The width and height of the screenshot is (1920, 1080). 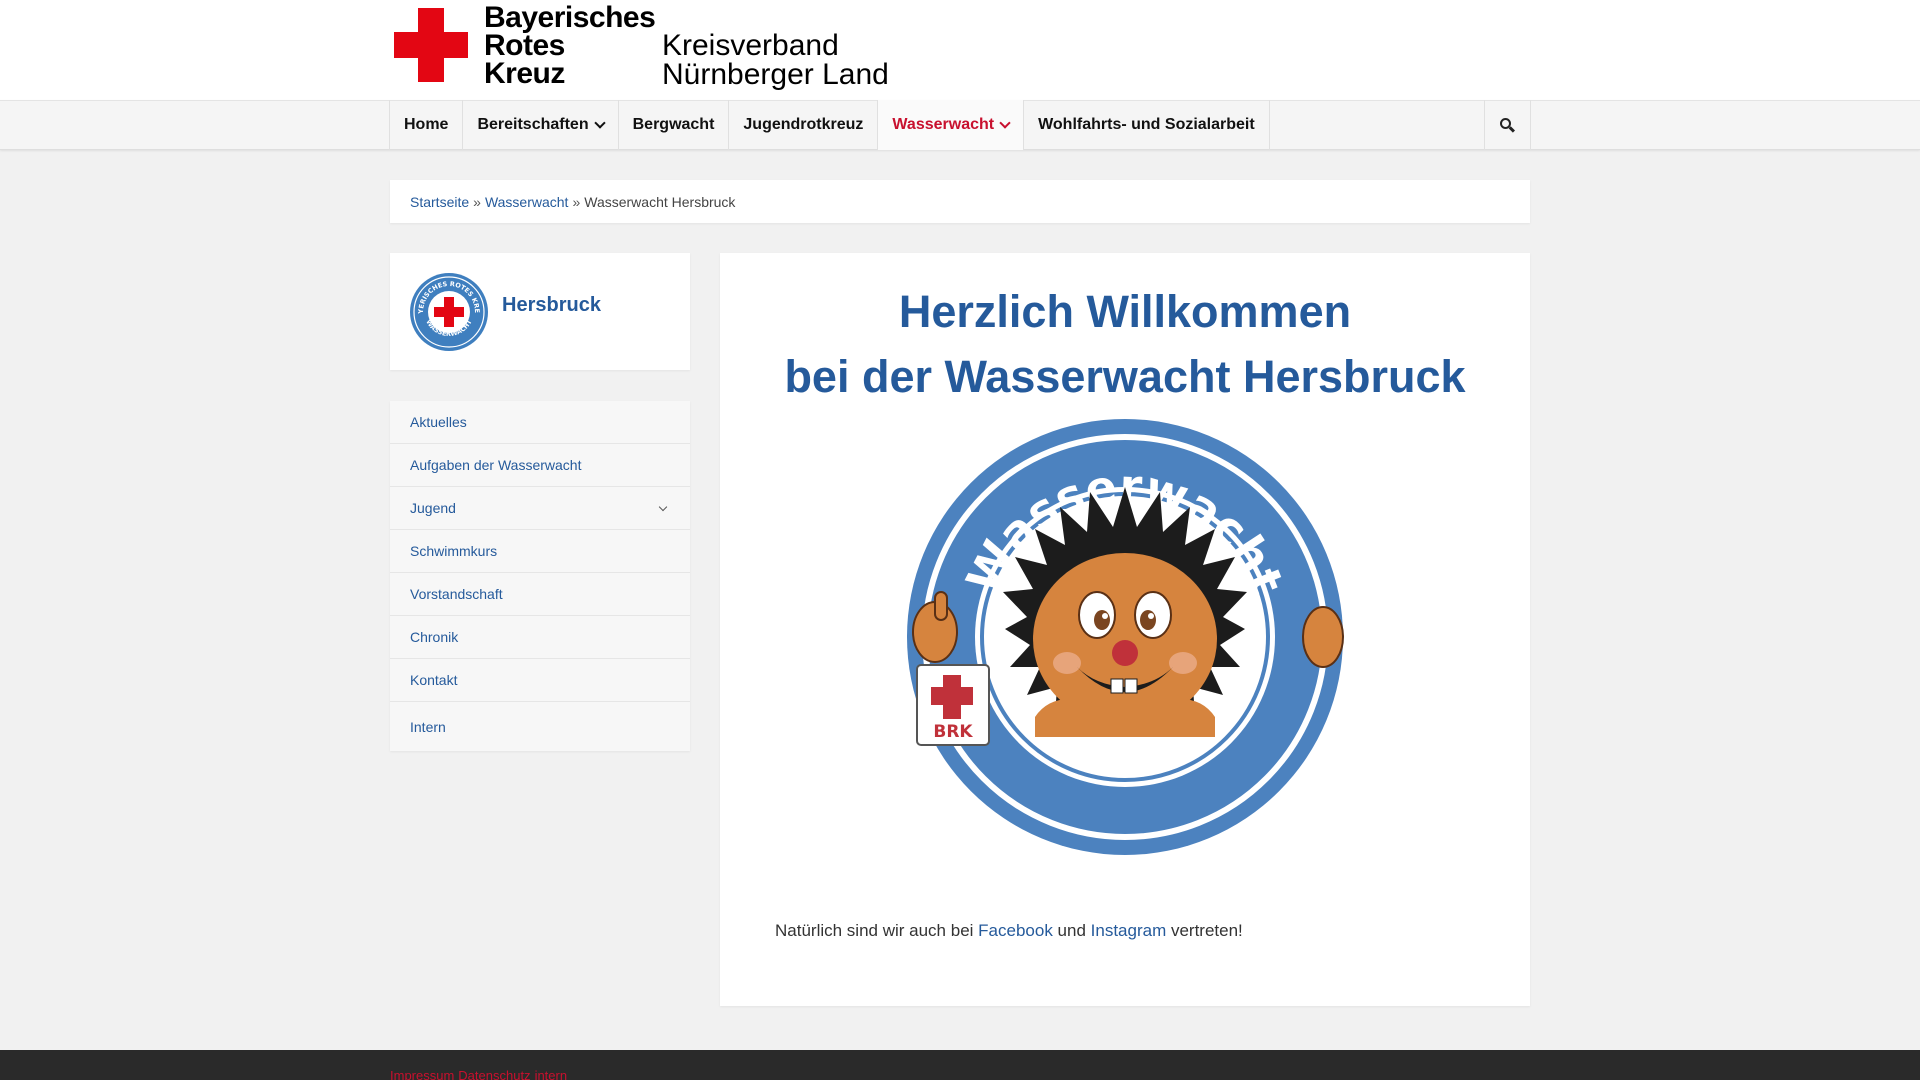 I want to click on social-prefix: Natürlich sind wir auch bei, so click(x=877, y=930).